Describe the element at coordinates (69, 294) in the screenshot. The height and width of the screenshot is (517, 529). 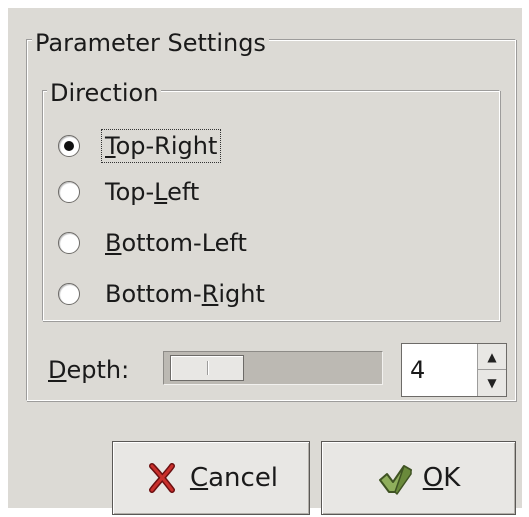
I see `radio-button-bottom-right` at that location.